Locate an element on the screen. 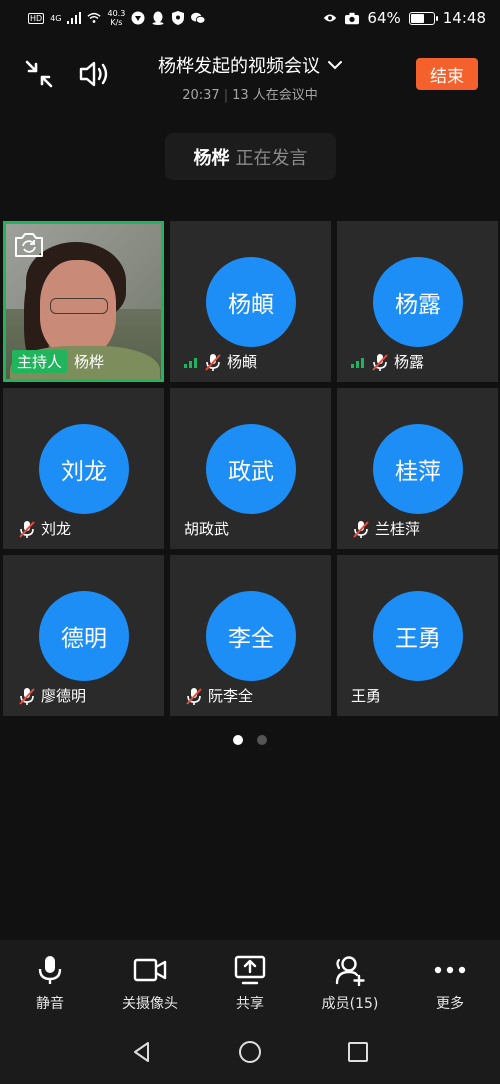 The image size is (500, 1084). camera-switch-icon is located at coordinates (29, 245).